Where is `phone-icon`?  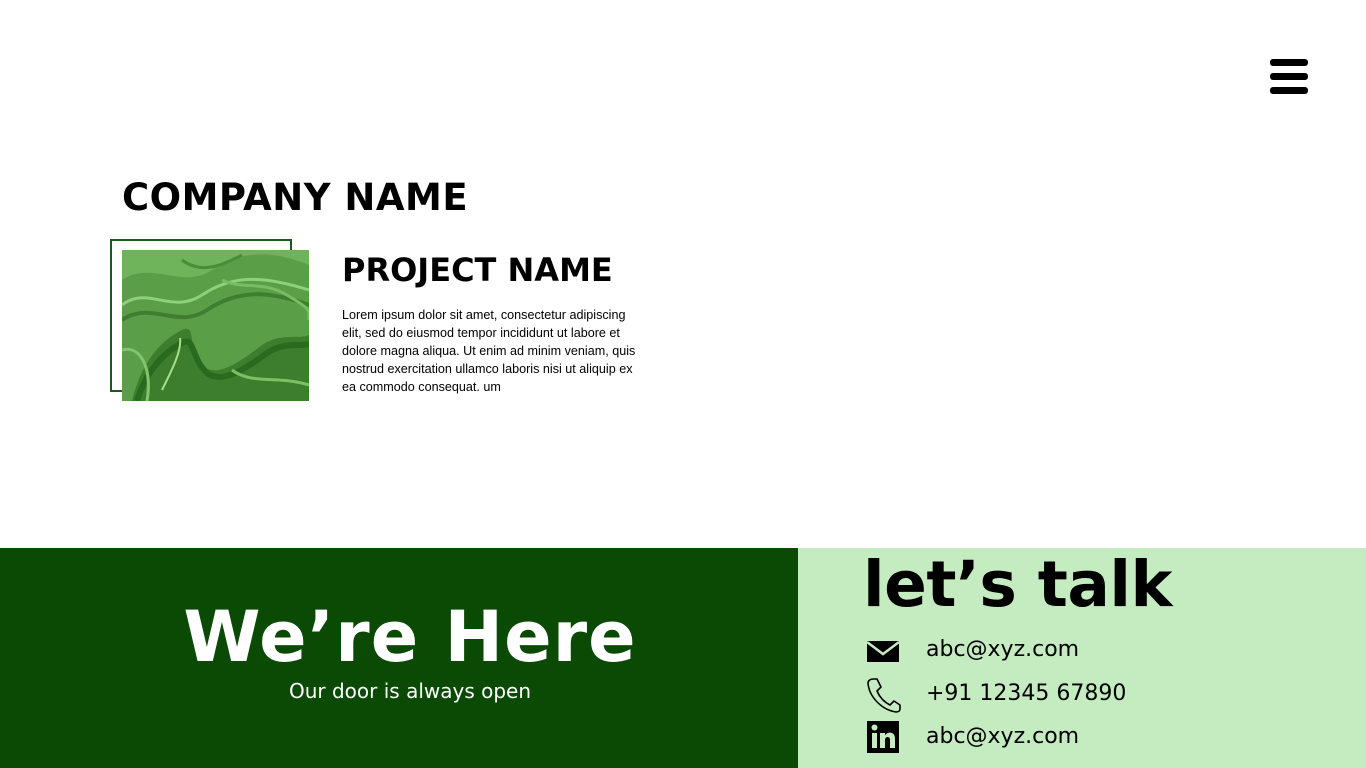 phone-icon is located at coordinates (883, 695).